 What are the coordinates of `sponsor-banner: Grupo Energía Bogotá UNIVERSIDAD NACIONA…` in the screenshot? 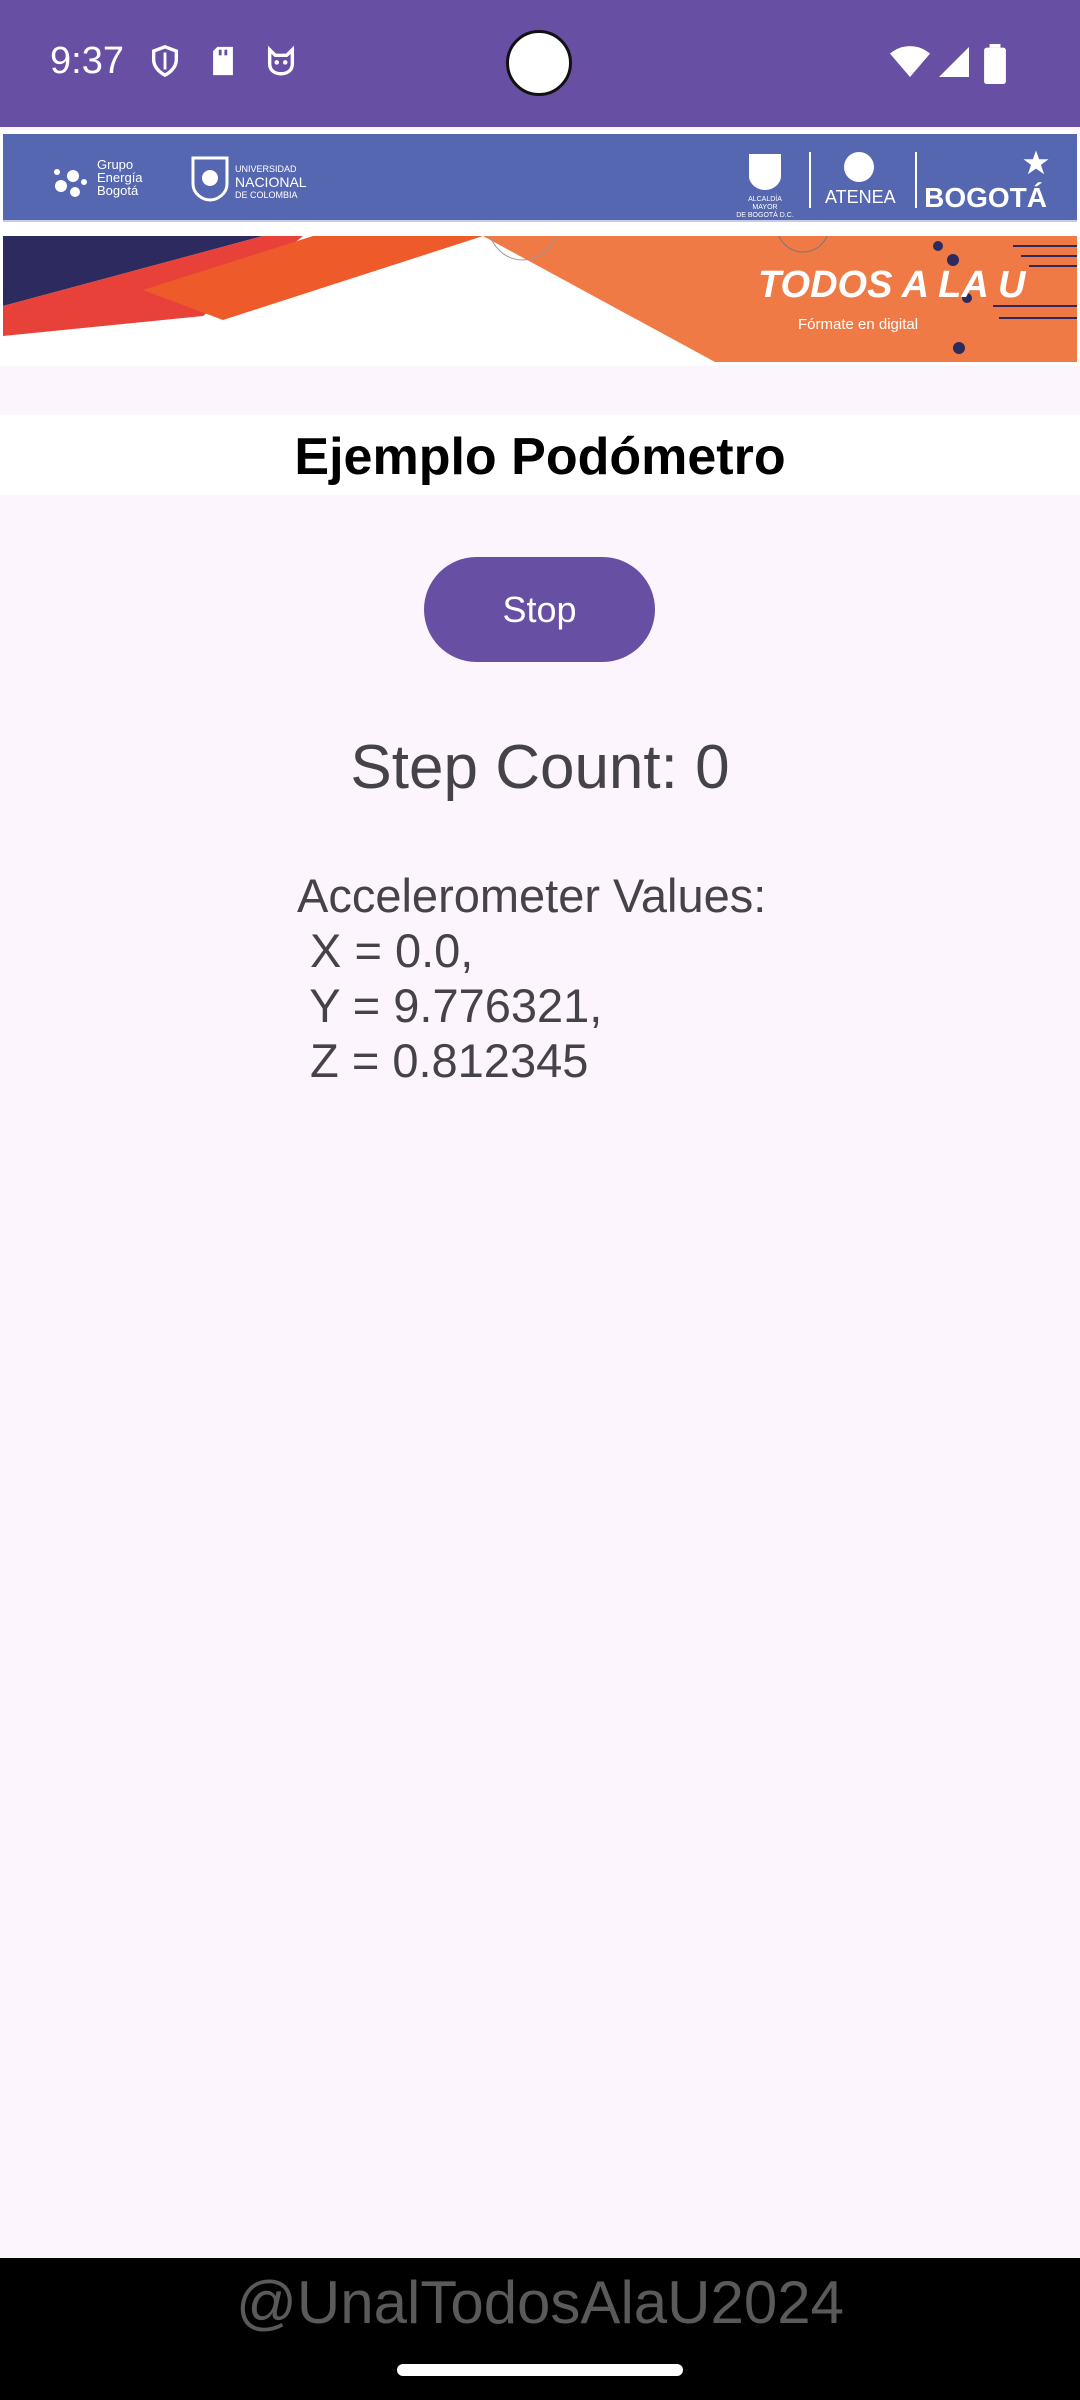 It's located at (540, 248).